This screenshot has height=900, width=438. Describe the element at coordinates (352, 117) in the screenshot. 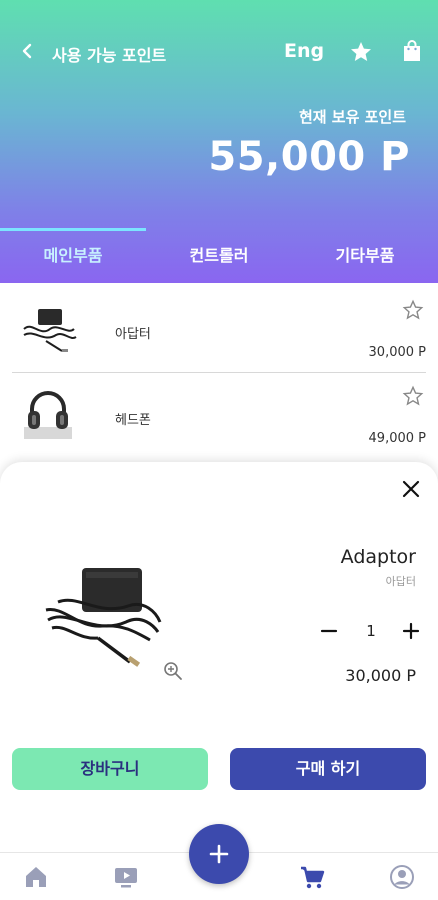

I see `points-label: 현재 보유 포인트` at that location.